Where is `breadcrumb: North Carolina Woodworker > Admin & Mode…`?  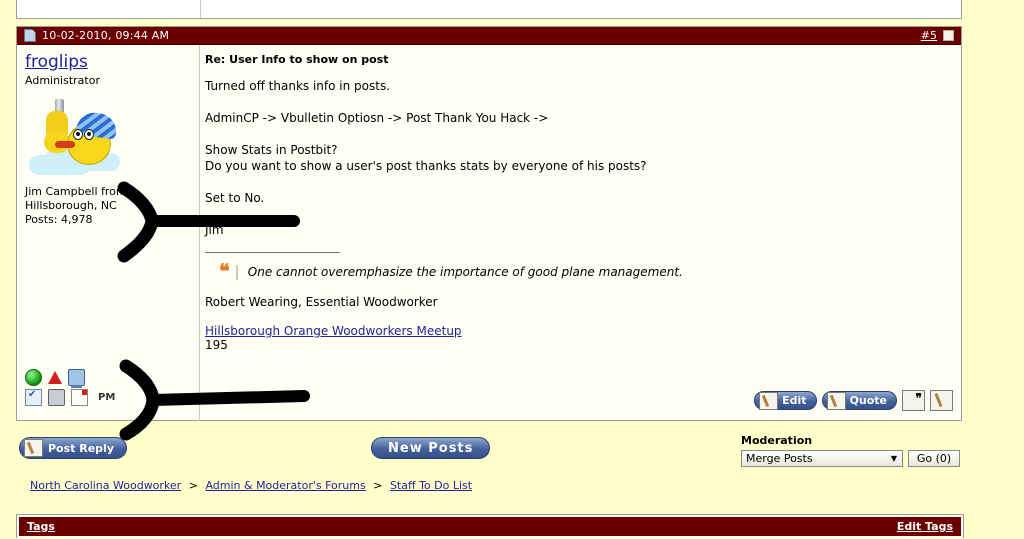 breadcrumb: North Carolina Woodworker > Admin & Mode… is located at coordinates (251, 485).